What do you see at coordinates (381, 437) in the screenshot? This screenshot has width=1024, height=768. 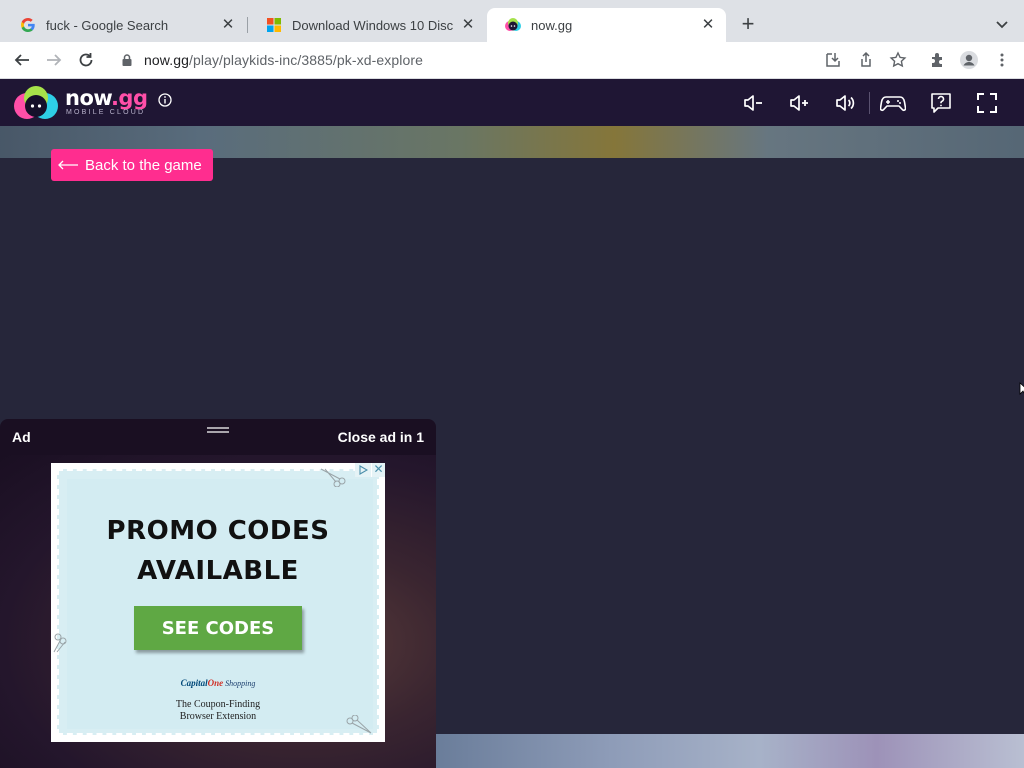 I see `close-ad-countdown: Close ad in 1` at bounding box center [381, 437].